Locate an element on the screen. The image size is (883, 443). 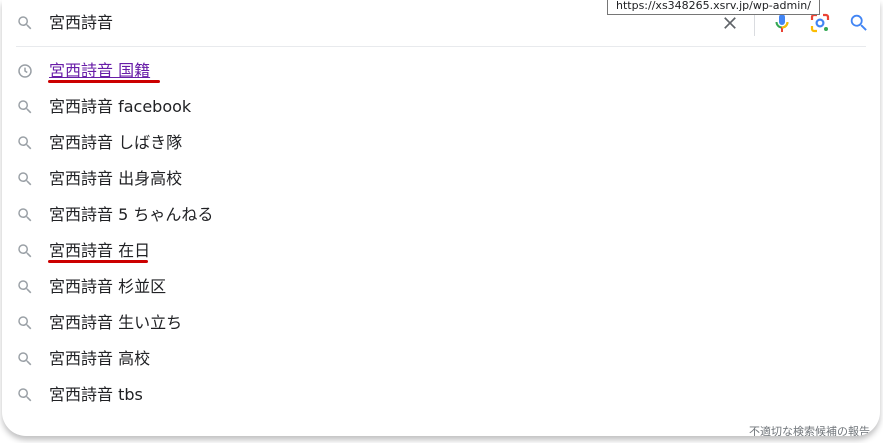
suggestion-text: 宮西詩音 高校 is located at coordinates (99, 359).